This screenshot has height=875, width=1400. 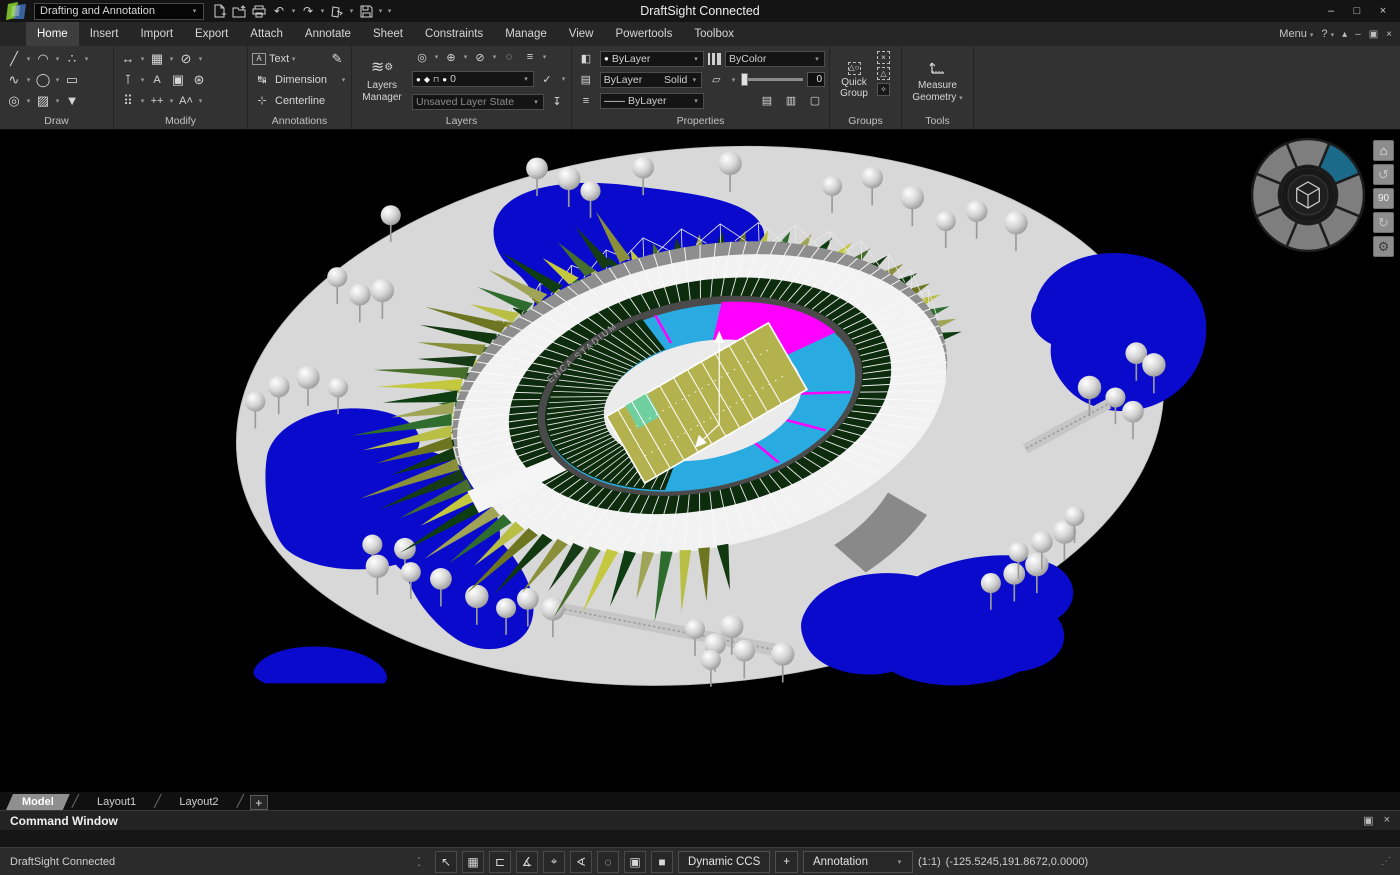 I want to click on solid-icon: ▼, so click(x=72, y=100).